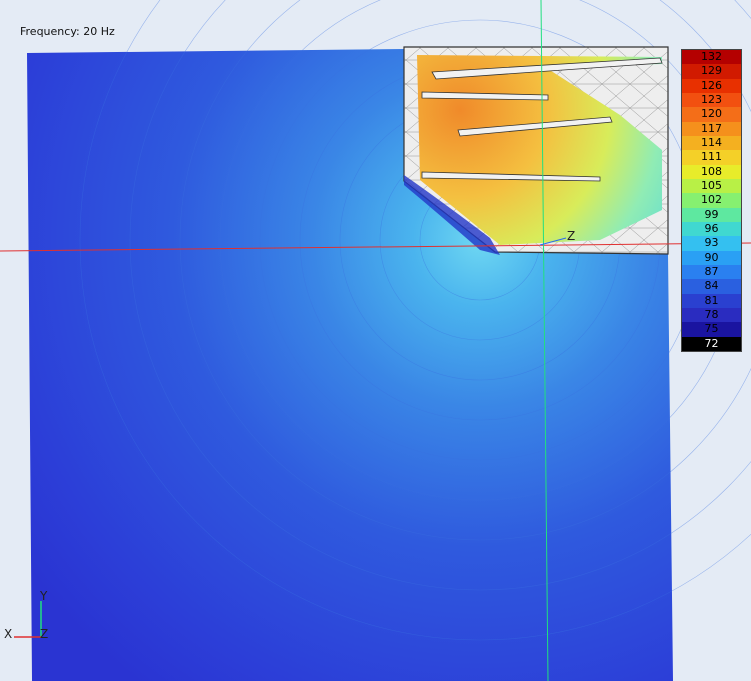  Describe the element at coordinates (711, 286) in the screenshot. I see `legend-cell: 84` at that location.